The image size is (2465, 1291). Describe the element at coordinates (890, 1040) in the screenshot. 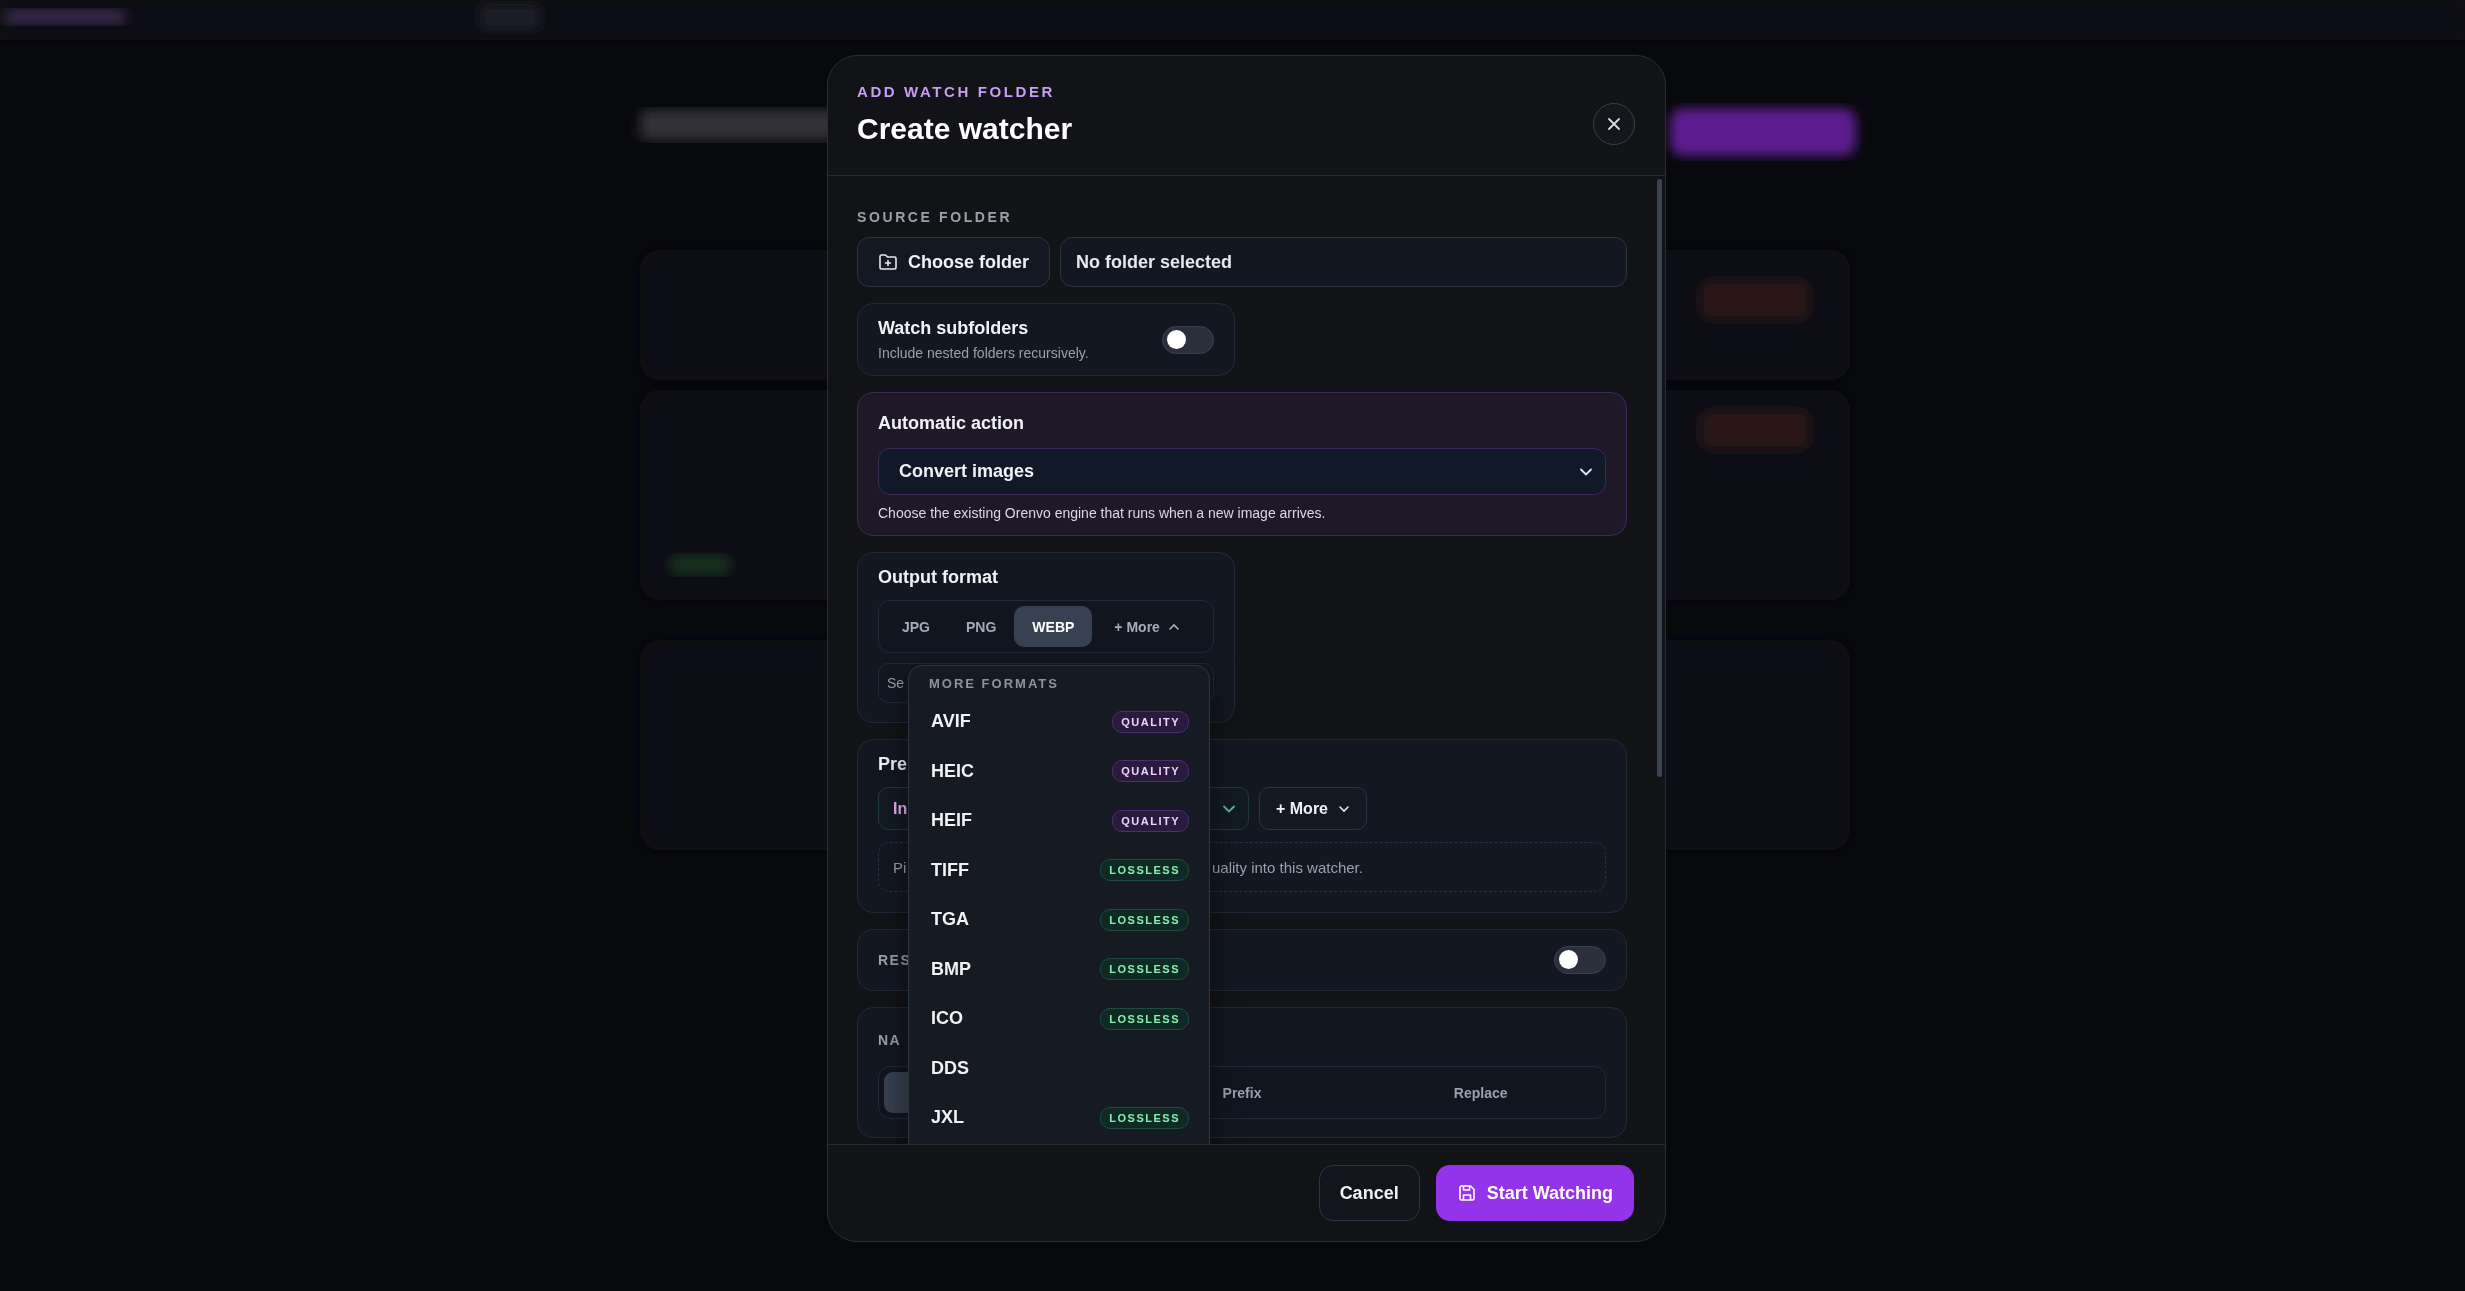

I see `card-label: NA` at that location.